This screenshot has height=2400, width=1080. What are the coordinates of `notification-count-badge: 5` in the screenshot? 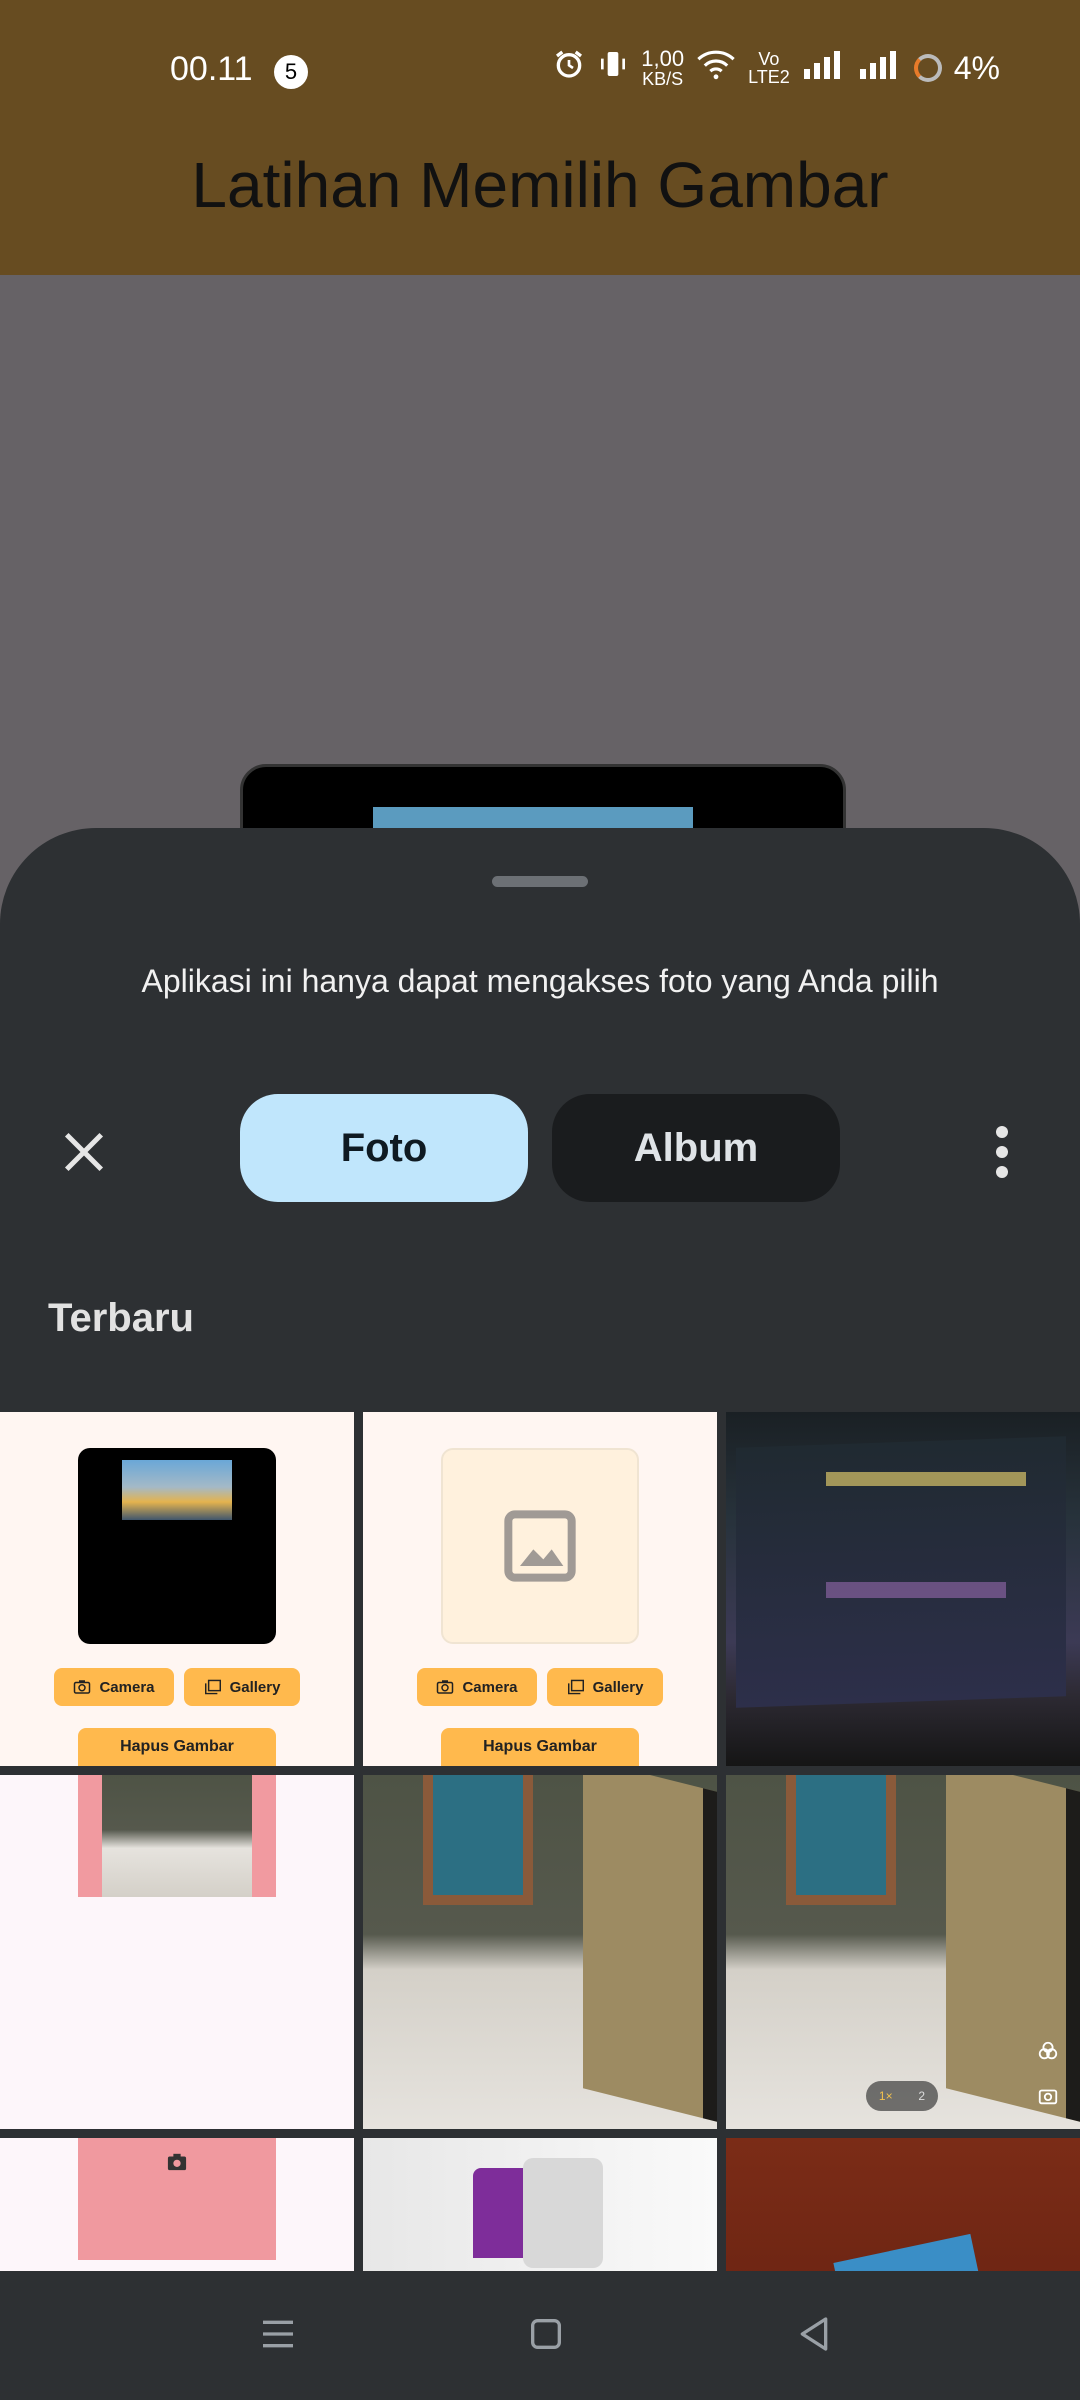 It's located at (291, 72).